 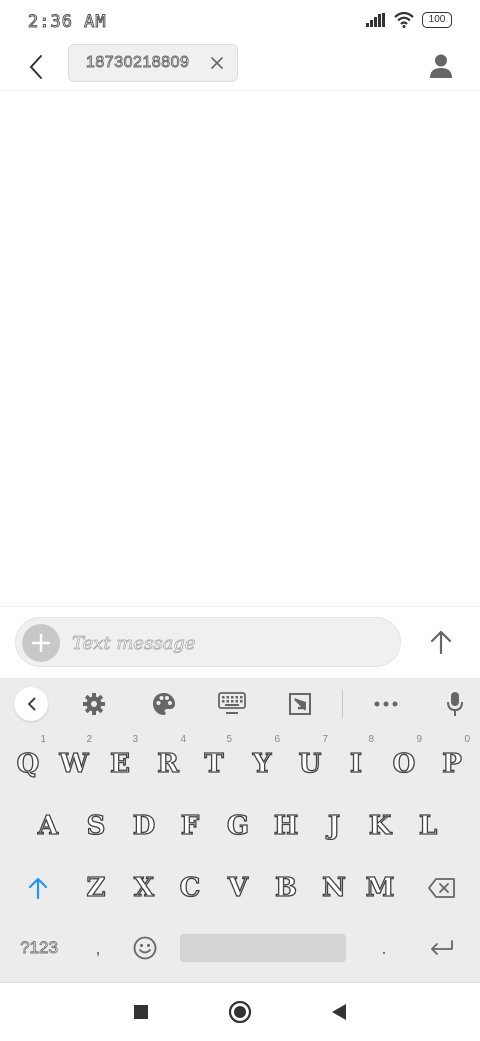 I want to click on key-i: I8, so click(x=356, y=762).